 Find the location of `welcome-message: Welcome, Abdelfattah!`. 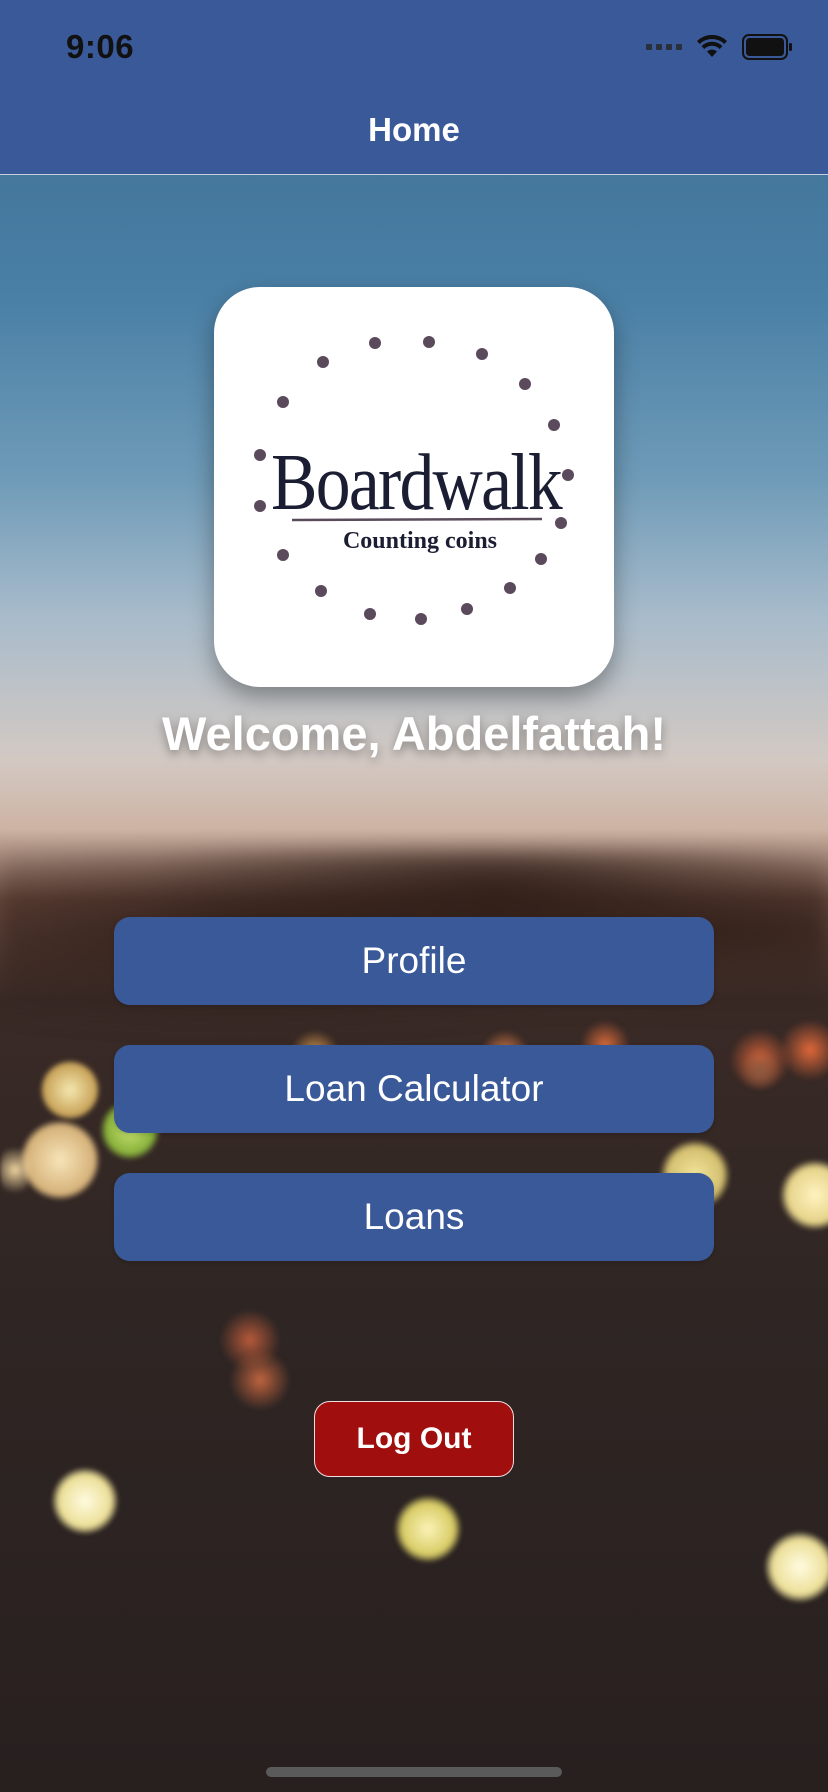

welcome-message: Welcome, Abdelfattah! is located at coordinates (413, 733).